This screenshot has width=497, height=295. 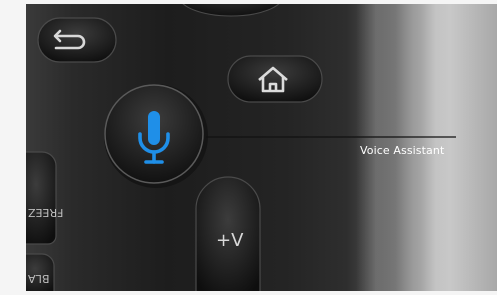 I want to click on freeze-label: FREEZ, so click(x=46, y=212).